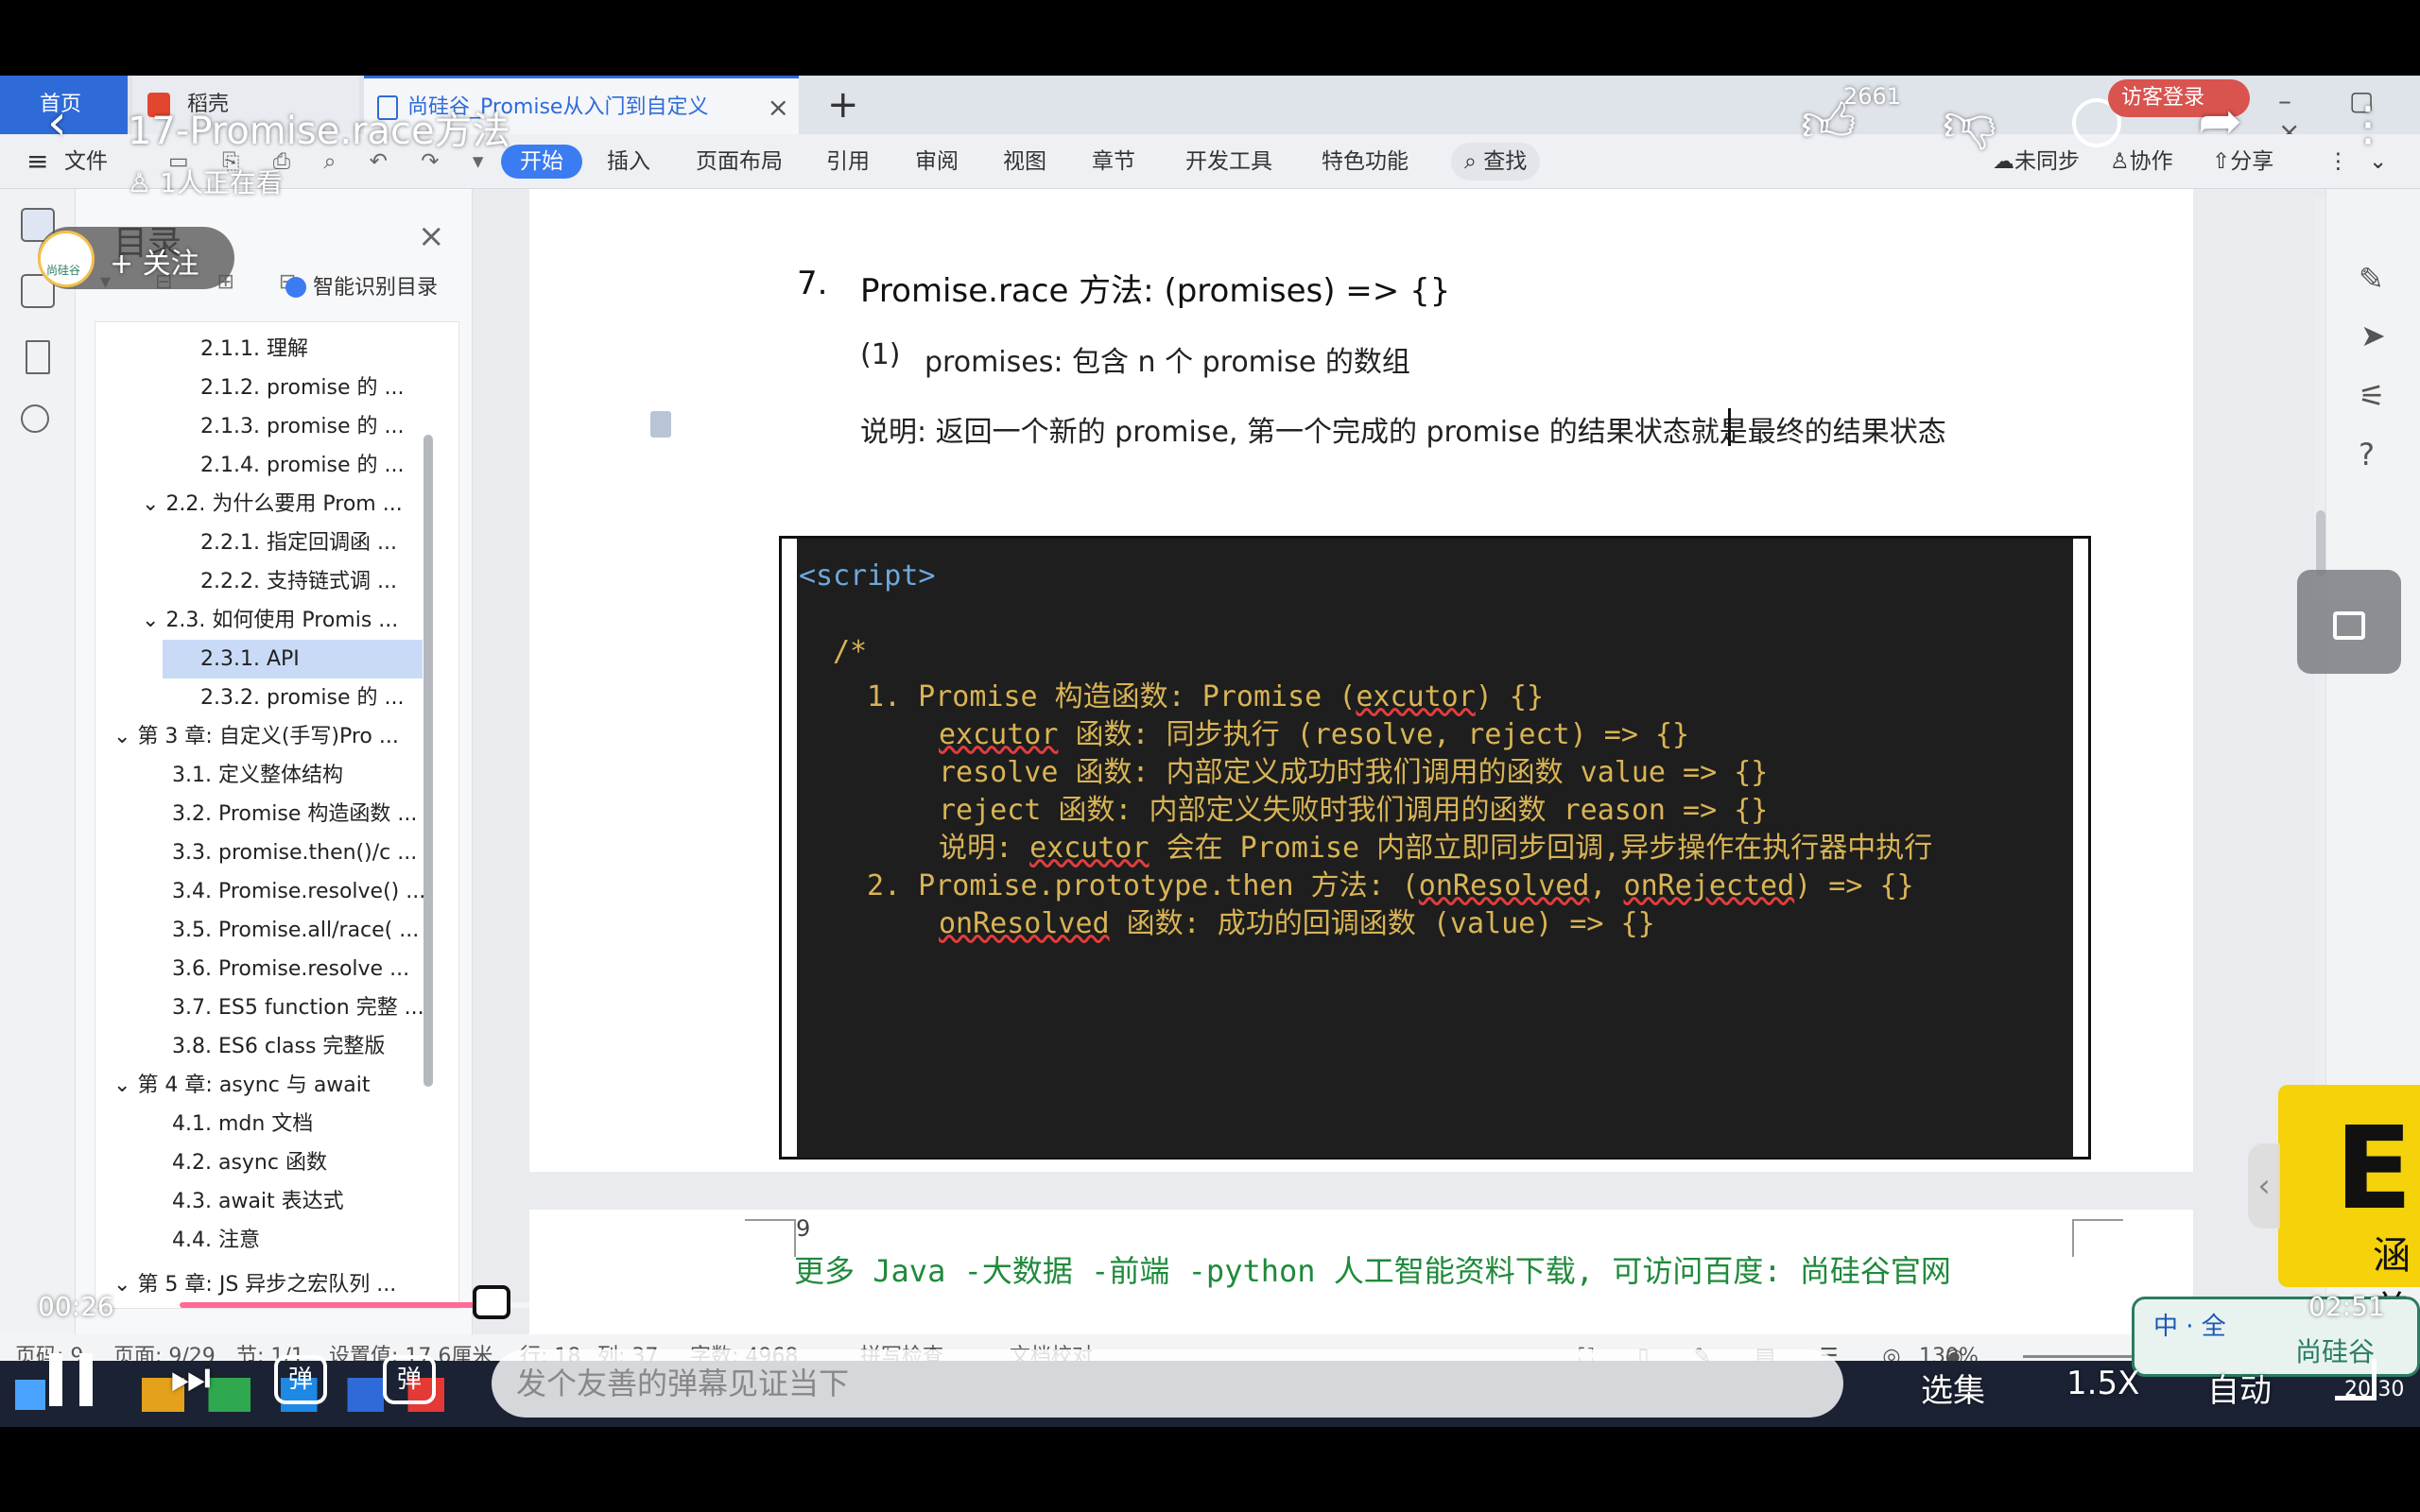  What do you see at coordinates (258, 1202) in the screenshot?
I see `toc-item: 4.3. await 表达式` at bounding box center [258, 1202].